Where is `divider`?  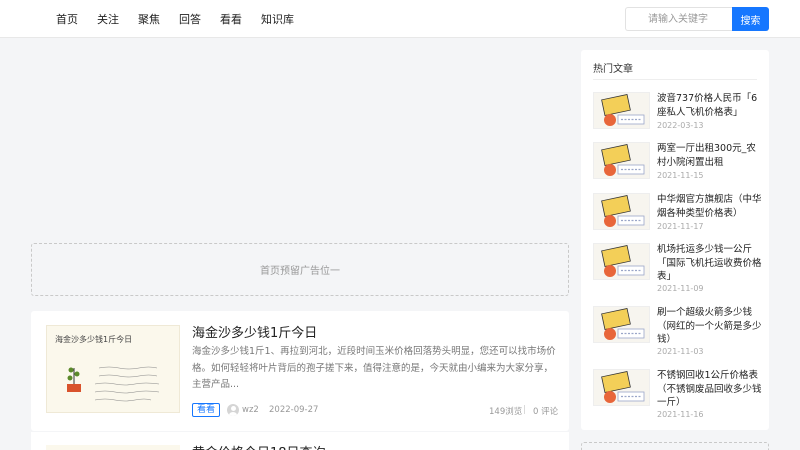
divider is located at coordinates (675, 79).